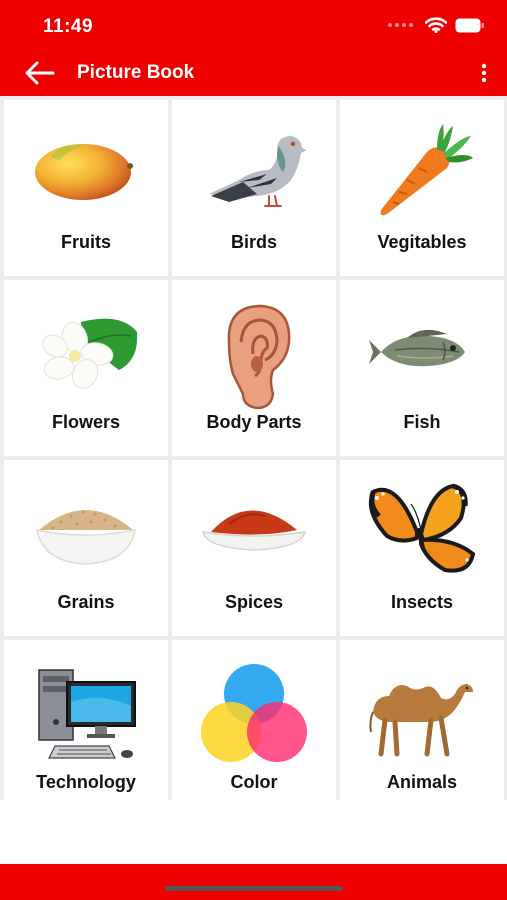 This screenshot has width=507, height=900. Describe the element at coordinates (84, 172) in the screenshot. I see `mango-image` at that location.